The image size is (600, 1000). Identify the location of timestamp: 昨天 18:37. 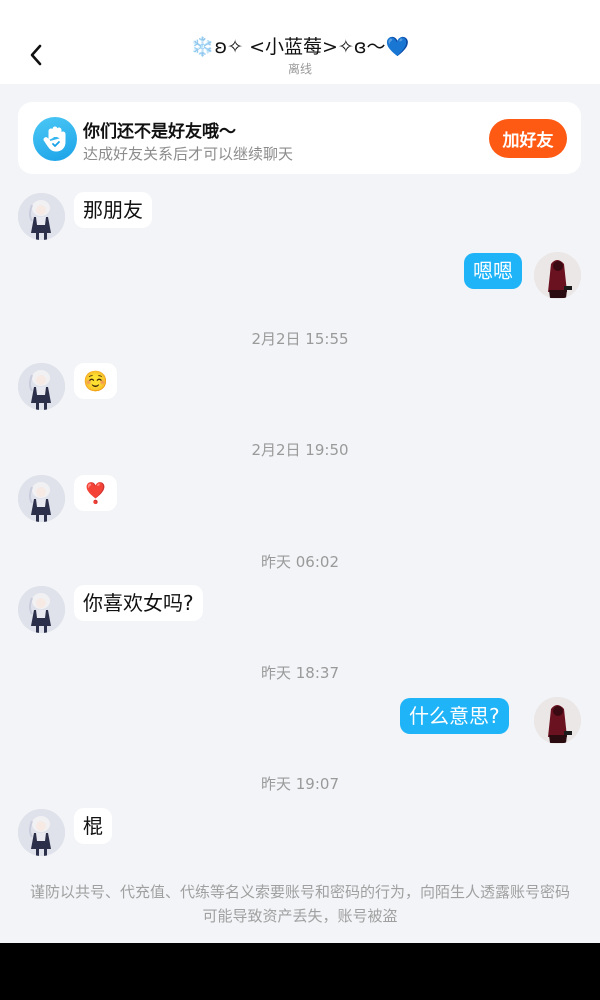
(300, 673).